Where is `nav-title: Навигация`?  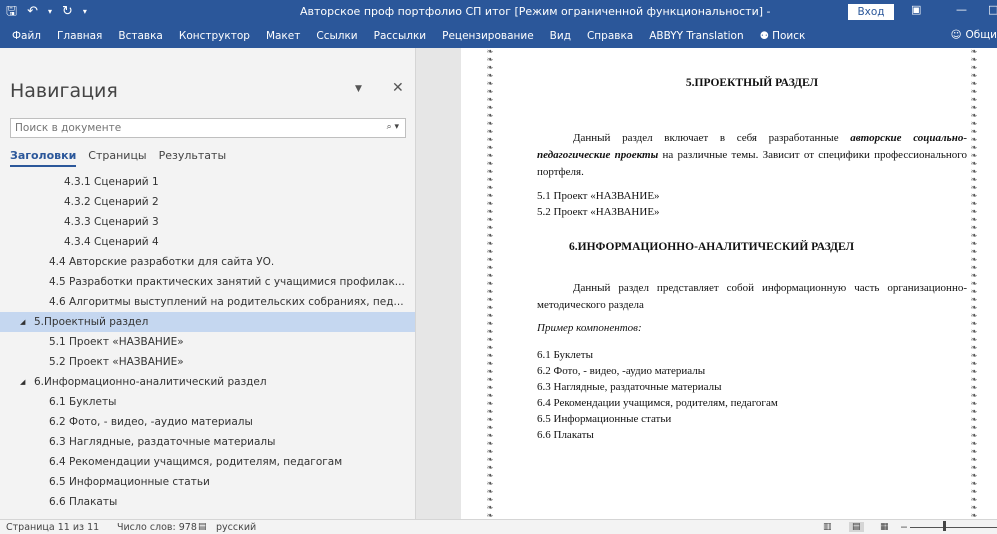 nav-title: Навигация is located at coordinates (64, 91).